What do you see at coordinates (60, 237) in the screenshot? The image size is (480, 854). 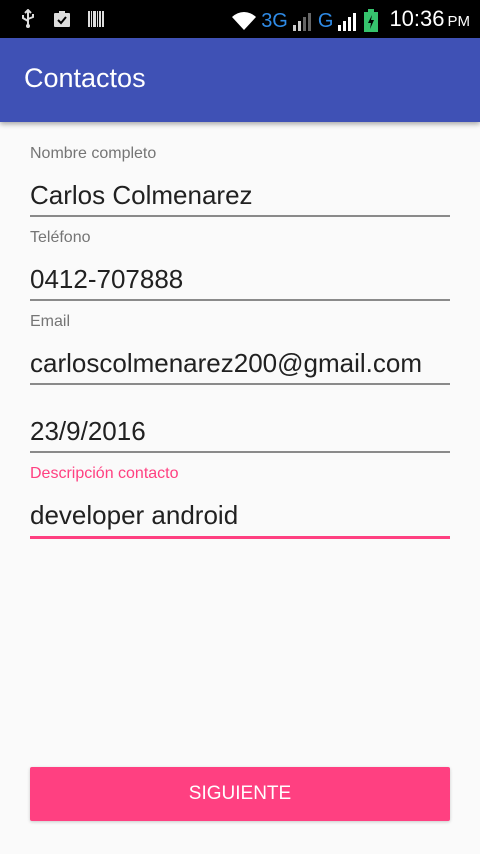 I see `phone-label: Teléfono` at bounding box center [60, 237].